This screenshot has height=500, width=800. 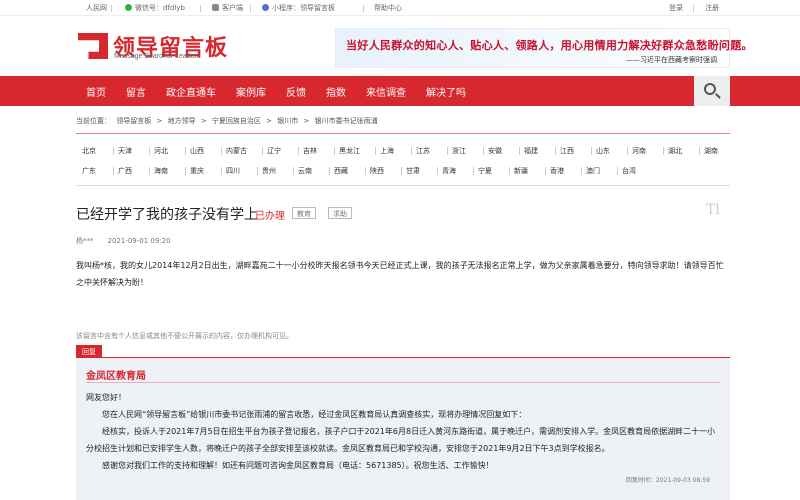 What do you see at coordinates (639, 151) in the screenshot?
I see `region-link: 河南` at bounding box center [639, 151].